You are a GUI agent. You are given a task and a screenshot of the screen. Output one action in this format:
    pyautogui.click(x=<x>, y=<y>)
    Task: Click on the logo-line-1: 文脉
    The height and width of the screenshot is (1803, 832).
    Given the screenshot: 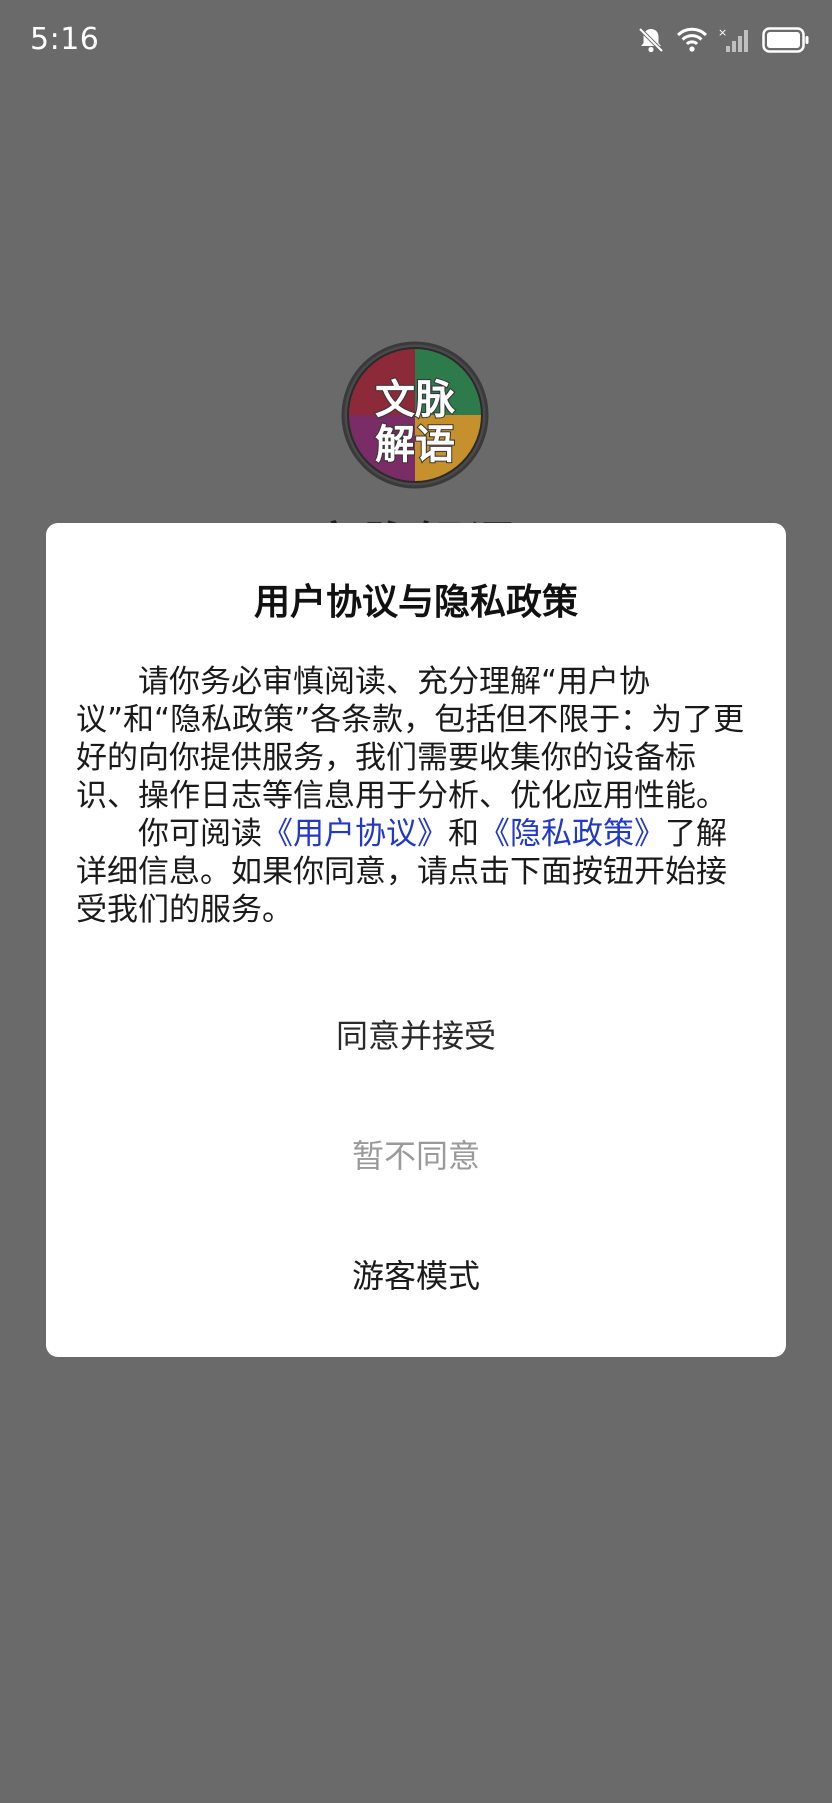 What is the action you would take?
    pyautogui.click(x=415, y=400)
    